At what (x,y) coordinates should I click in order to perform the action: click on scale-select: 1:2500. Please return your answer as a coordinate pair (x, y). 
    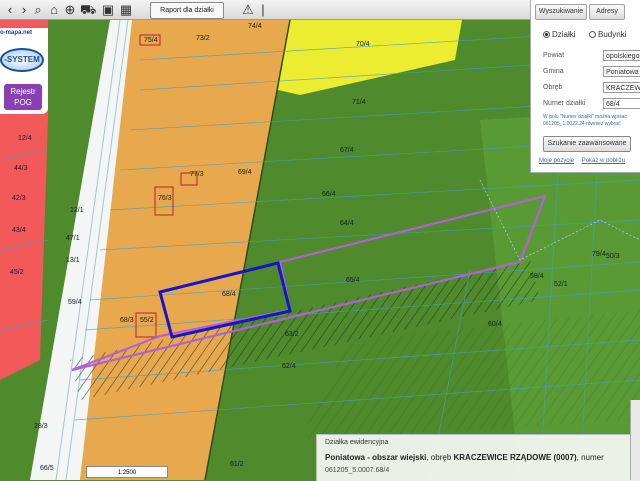
    Looking at the image, I should click on (127, 472).